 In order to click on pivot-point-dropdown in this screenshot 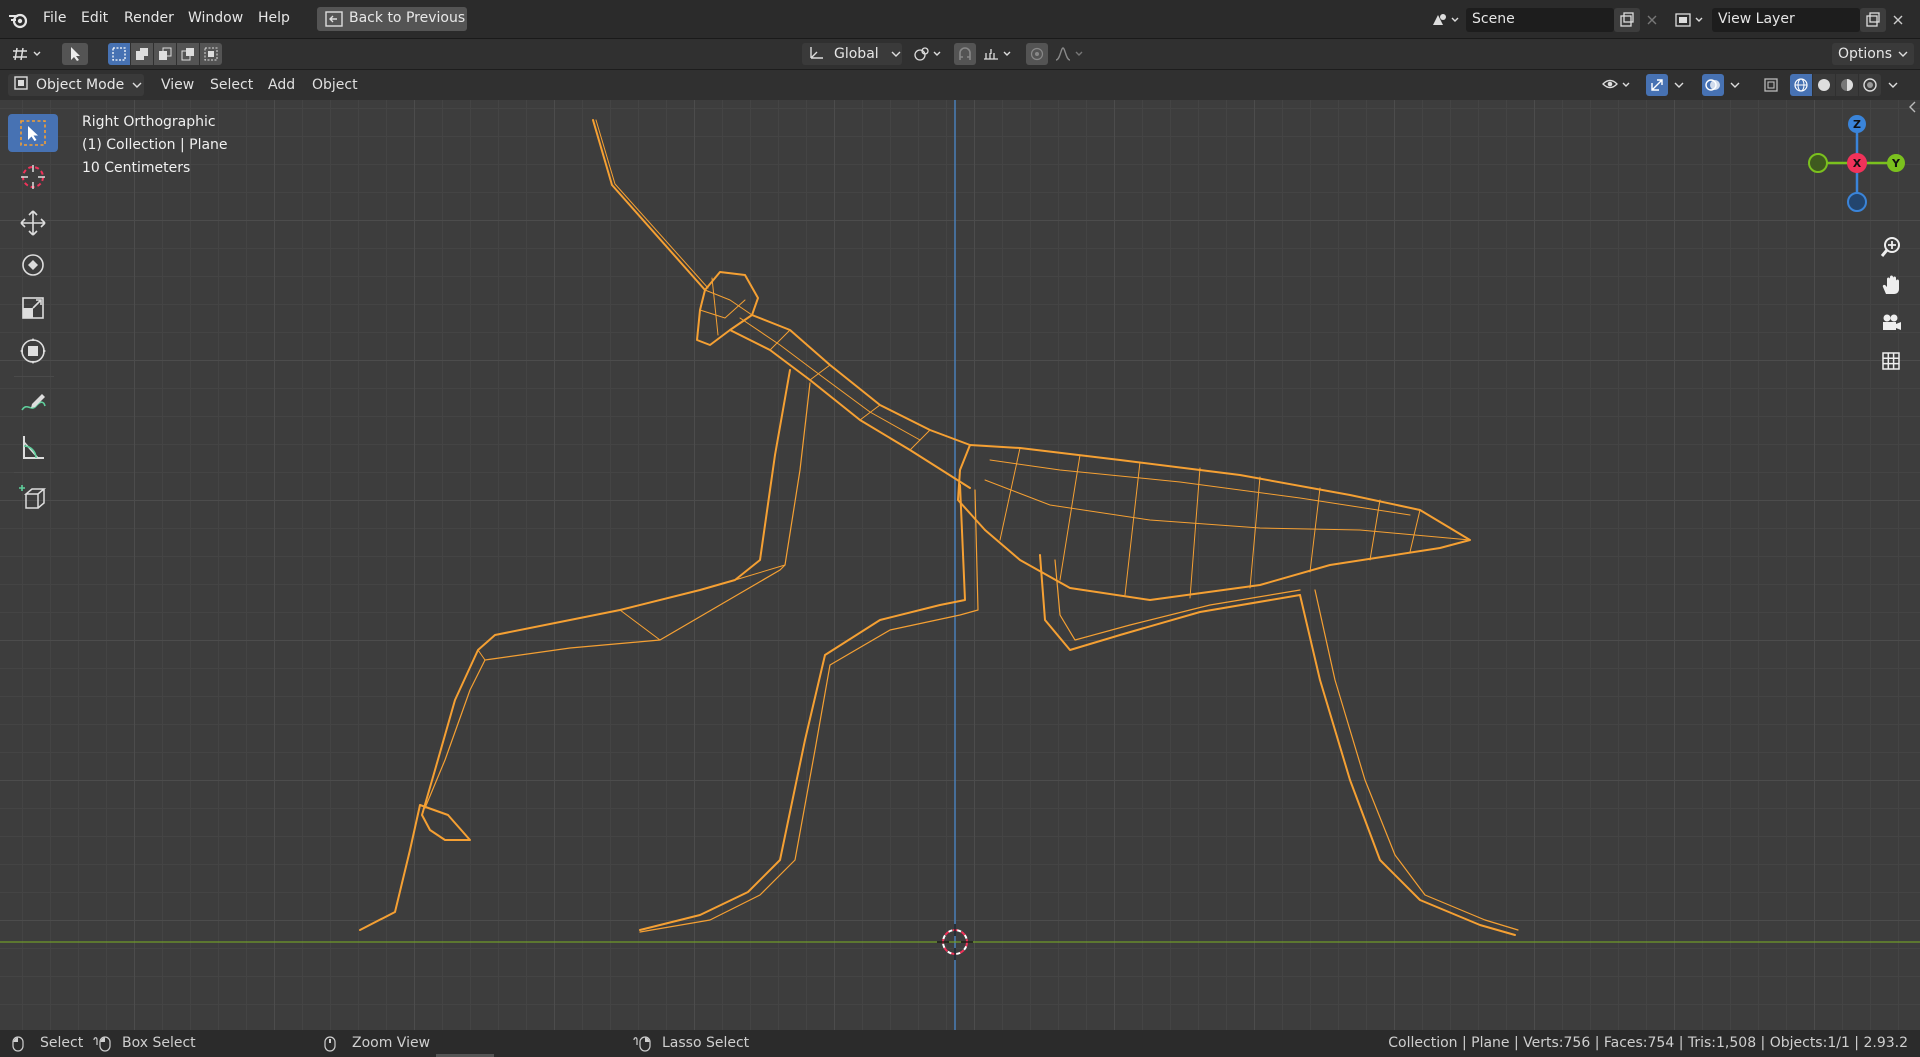, I will do `click(929, 54)`.